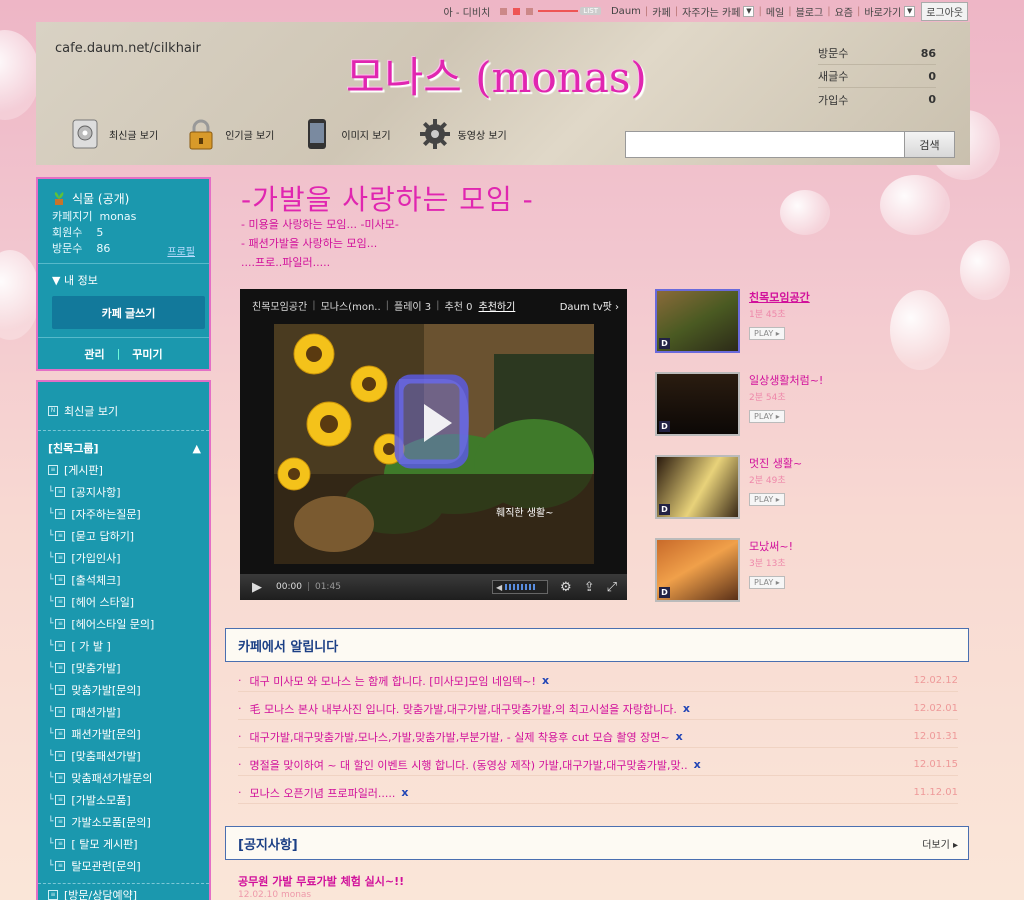 The image size is (1024, 900). I want to click on cafe-title: 모나스 (monas), so click(496, 74).